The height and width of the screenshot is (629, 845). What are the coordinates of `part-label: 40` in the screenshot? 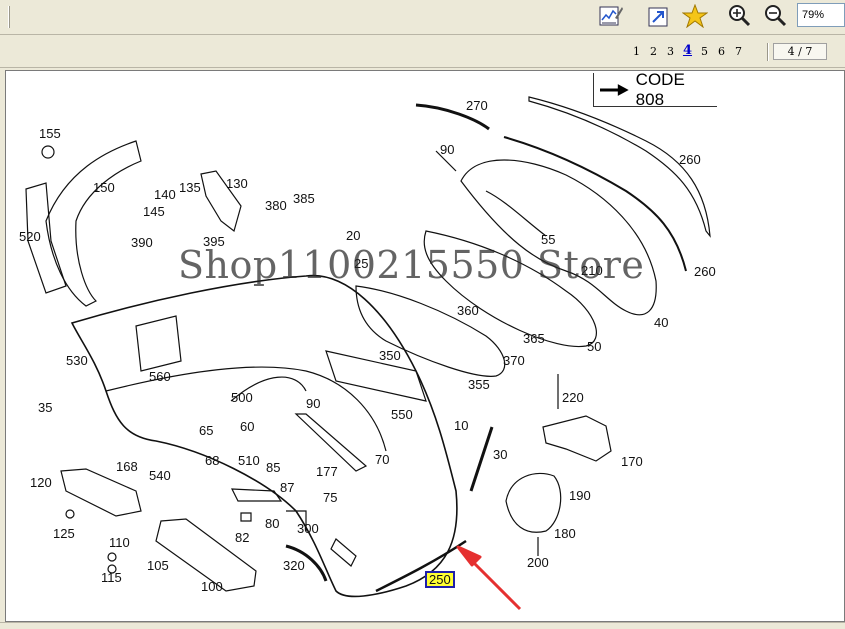 It's located at (661, 322).